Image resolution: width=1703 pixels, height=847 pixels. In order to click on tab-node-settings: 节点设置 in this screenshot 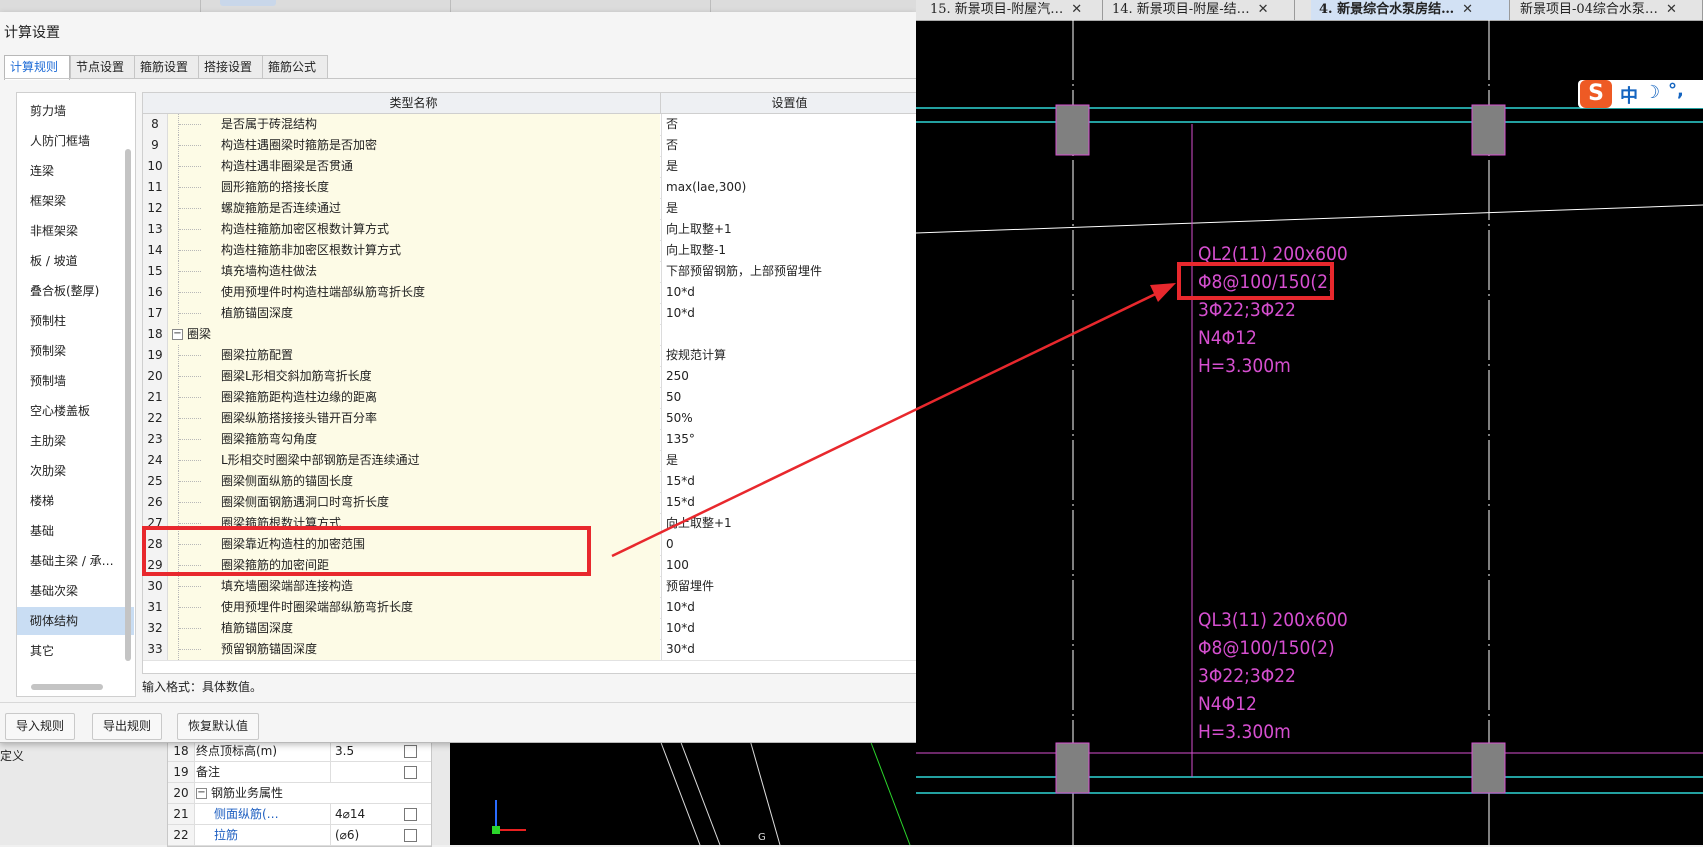, I will do `click(103, 66)`.